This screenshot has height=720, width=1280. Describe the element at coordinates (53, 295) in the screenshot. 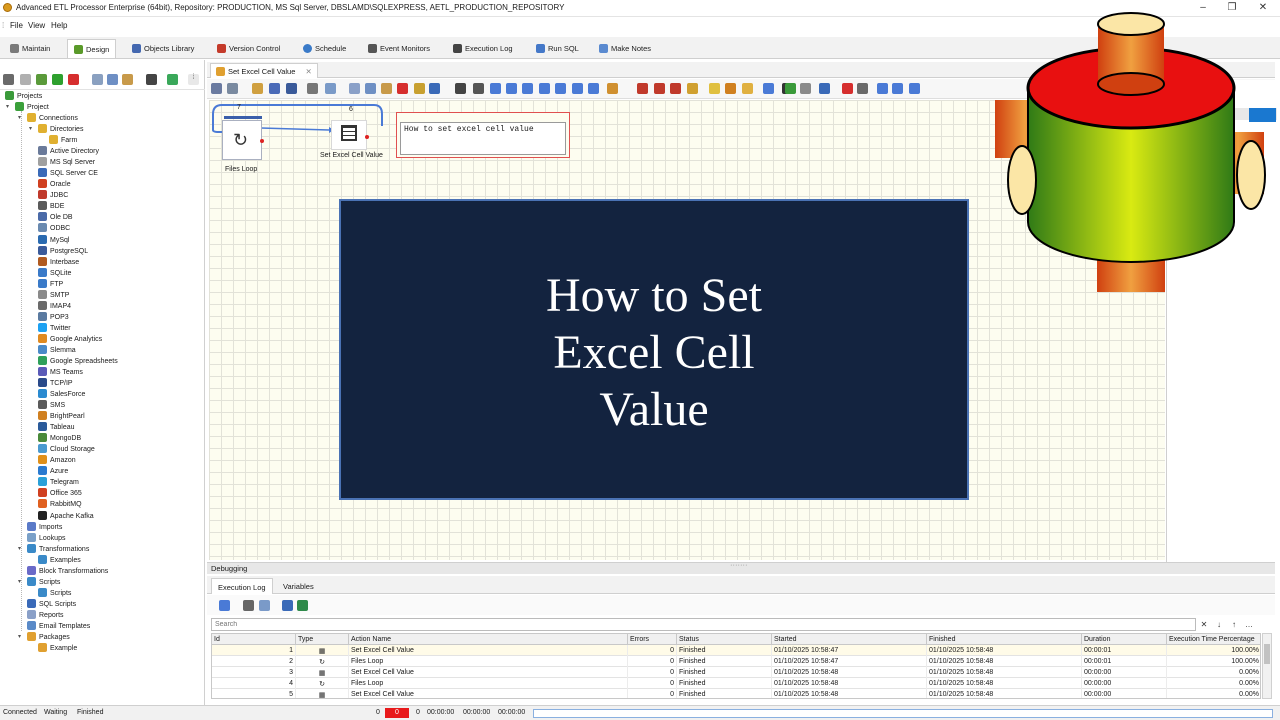

I see `tree-conn-smtp: SMTP` at that location.